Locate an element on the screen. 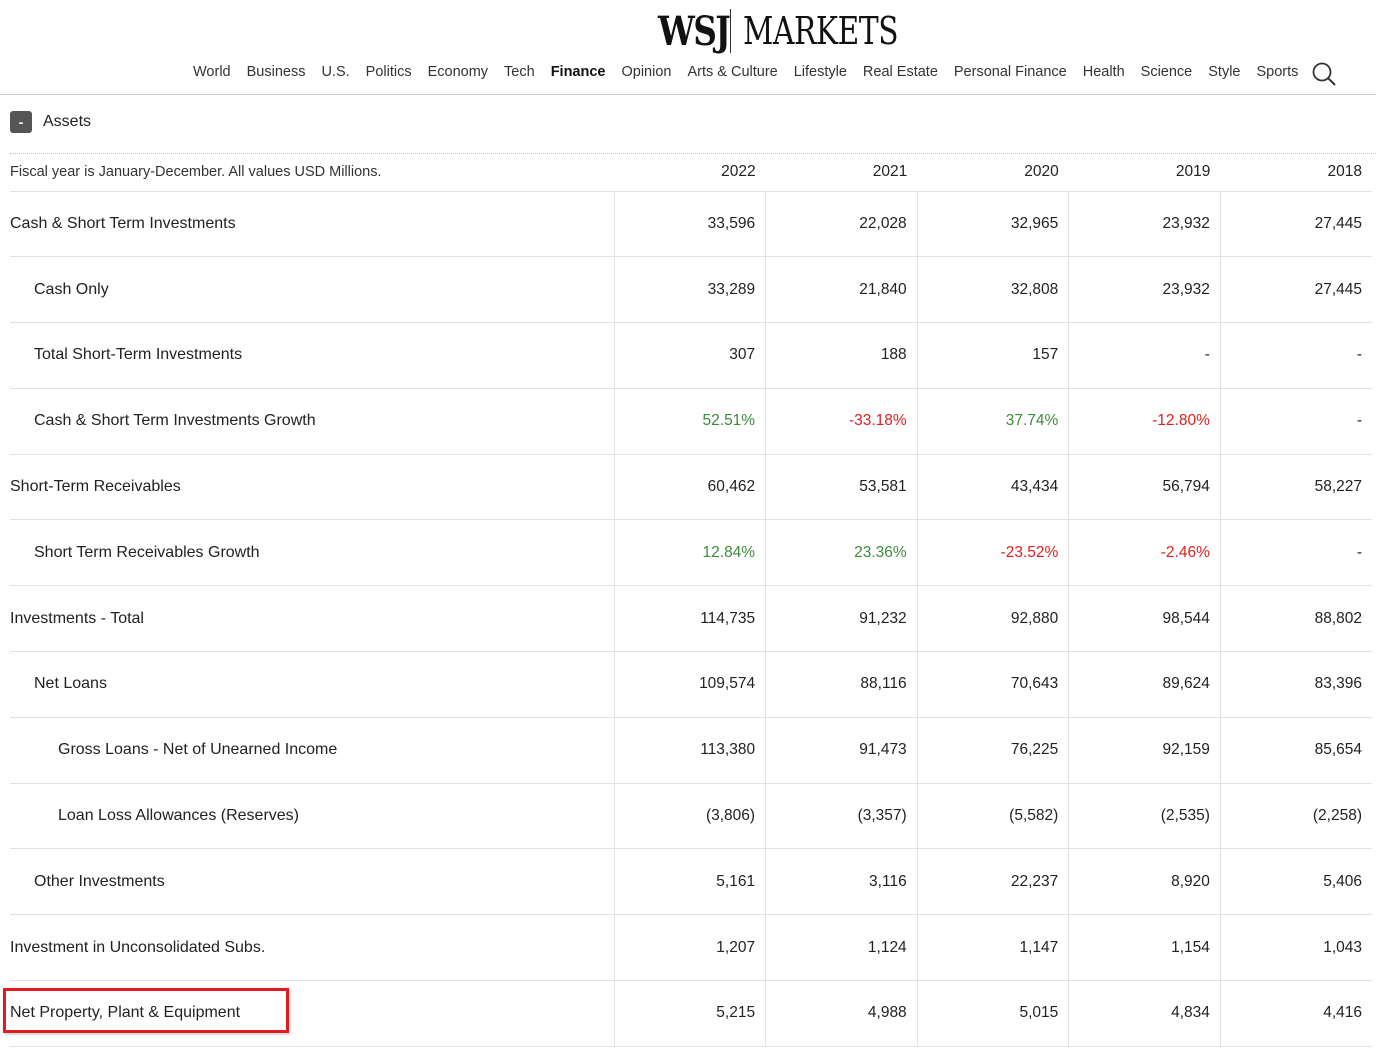  cell-value: 92,880 is located at coordinates (992, 619).